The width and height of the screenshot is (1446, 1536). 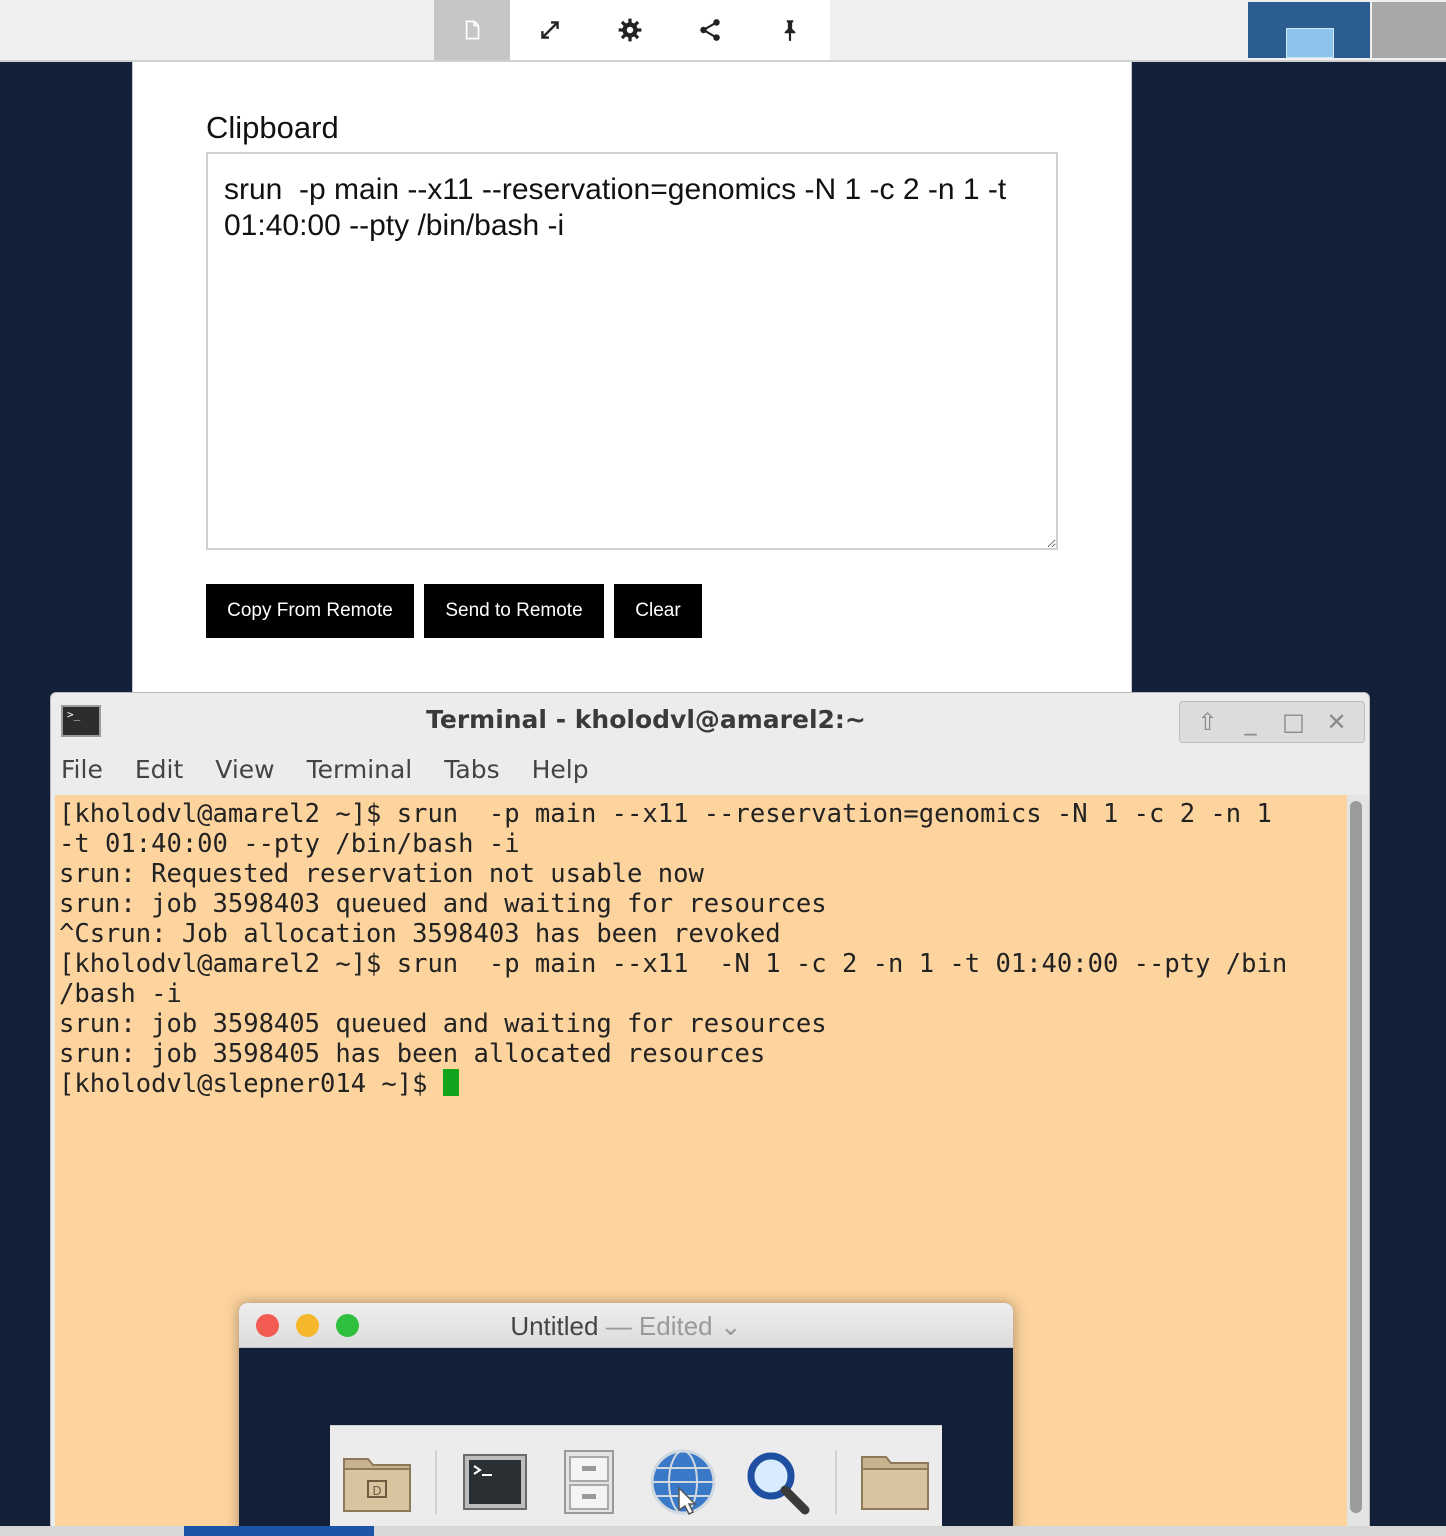 What do you see at coordinates (360, 769) in the screenshot?
I see `menu-terminal: Terminal` at bounding box center [360, 769].